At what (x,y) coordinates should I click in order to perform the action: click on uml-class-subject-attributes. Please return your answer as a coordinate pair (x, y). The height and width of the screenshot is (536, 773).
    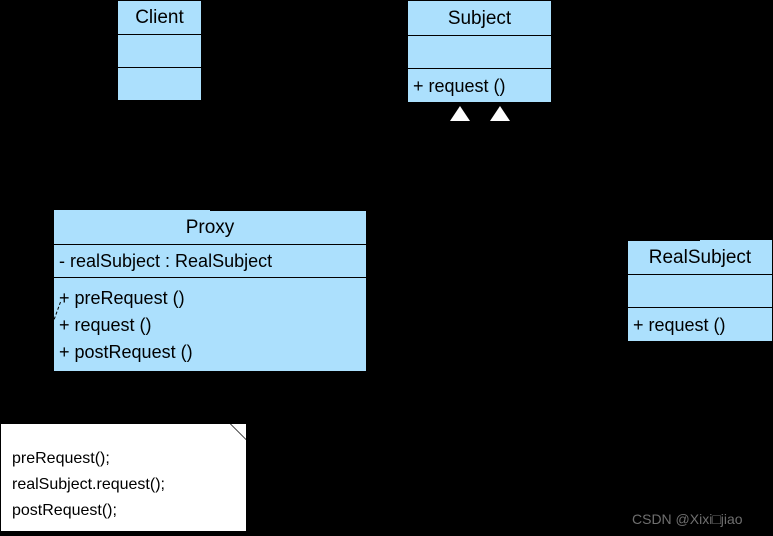
    Looking at the image, I should click on (479, 52).